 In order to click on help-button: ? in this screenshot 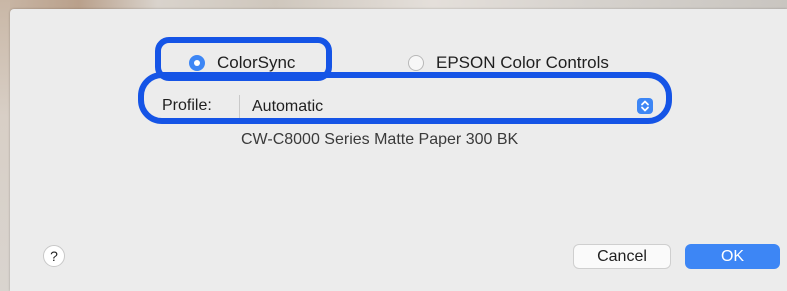, I will do `click(54, 256)`.